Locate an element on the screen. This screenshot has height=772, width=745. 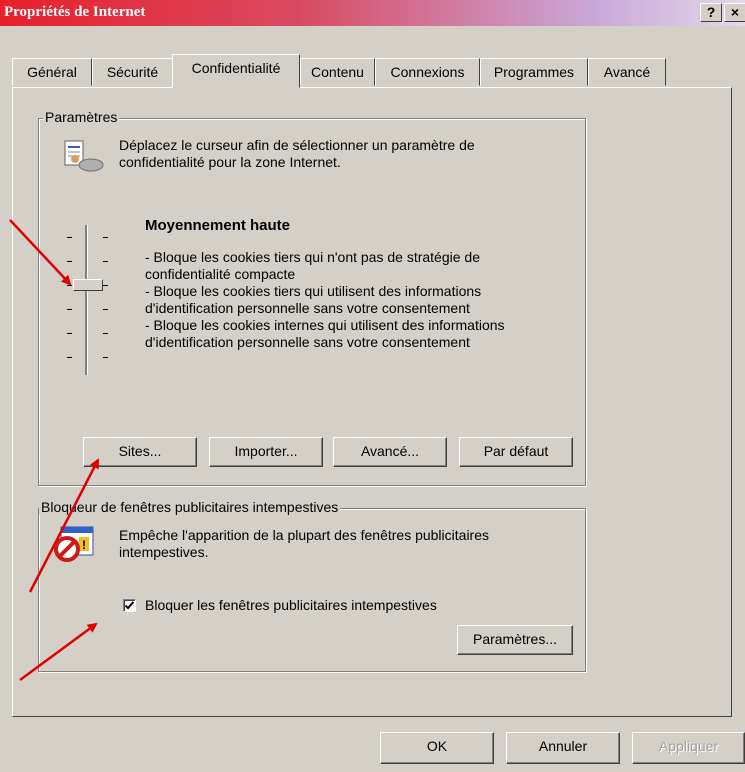
title-bar: Propriétés de Internet ? × is located at coordinates (372, 13).